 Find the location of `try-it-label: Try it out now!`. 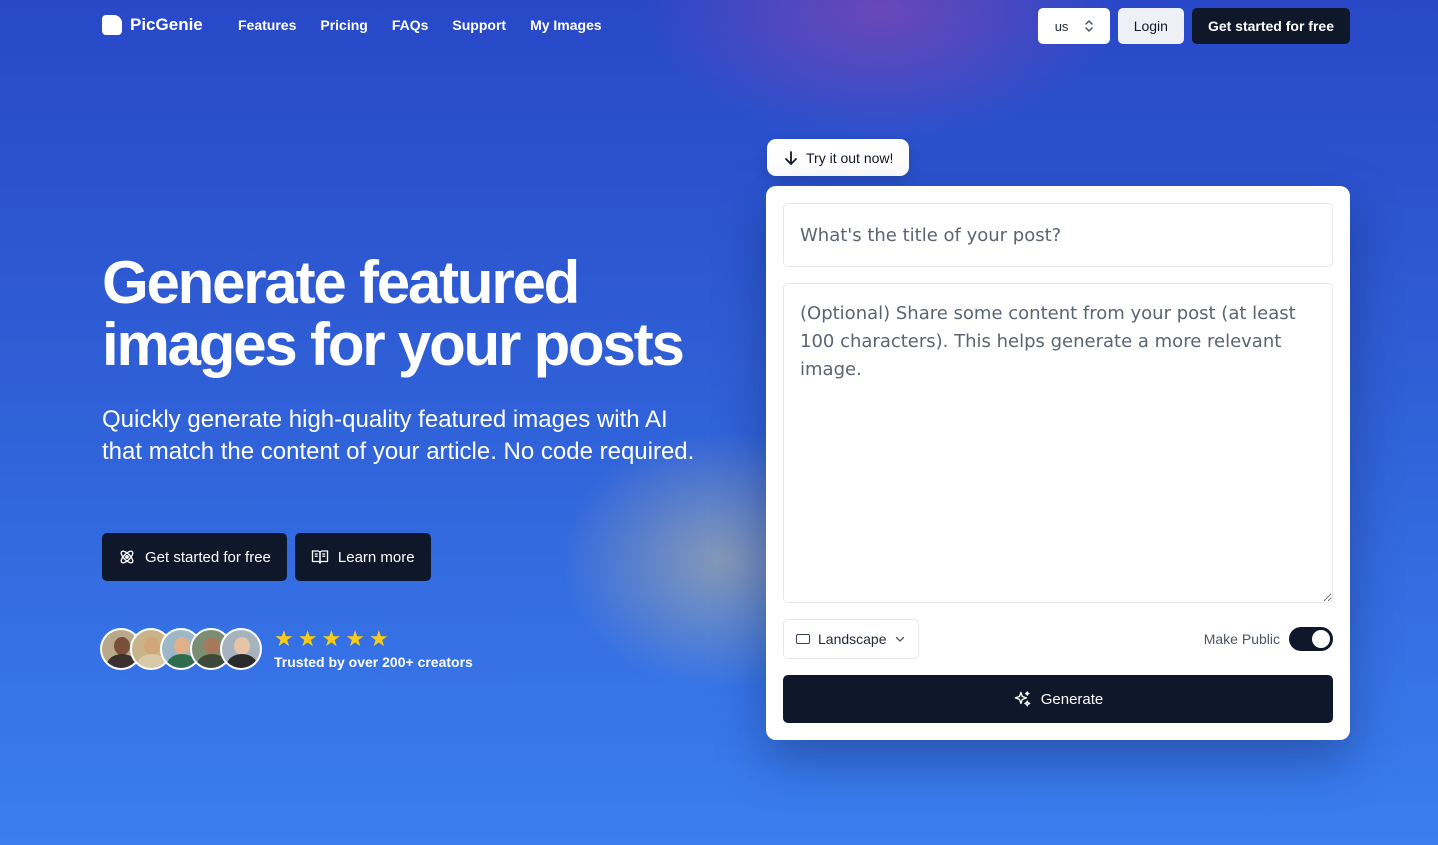

try-it-label: Try it out now! is located at coordinates (850, 157).